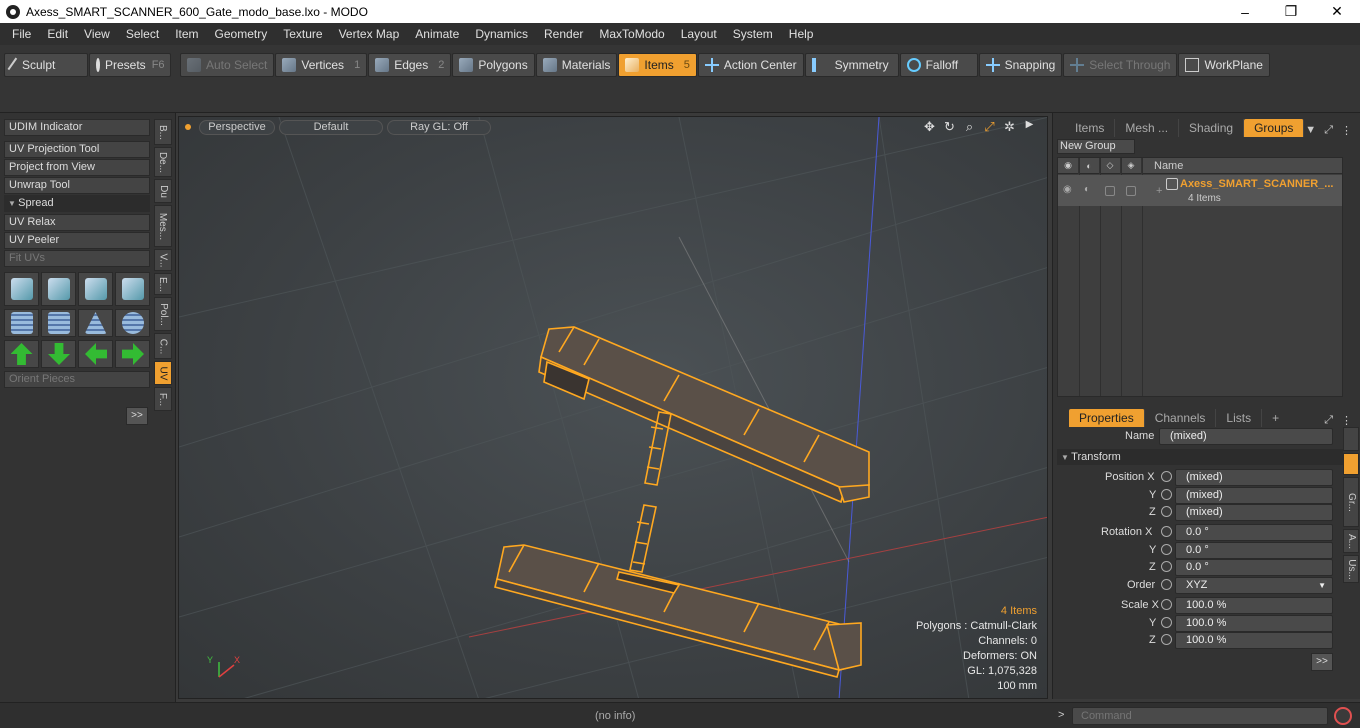  I want to click on tab-channels: Channels, so click(1181, 418).